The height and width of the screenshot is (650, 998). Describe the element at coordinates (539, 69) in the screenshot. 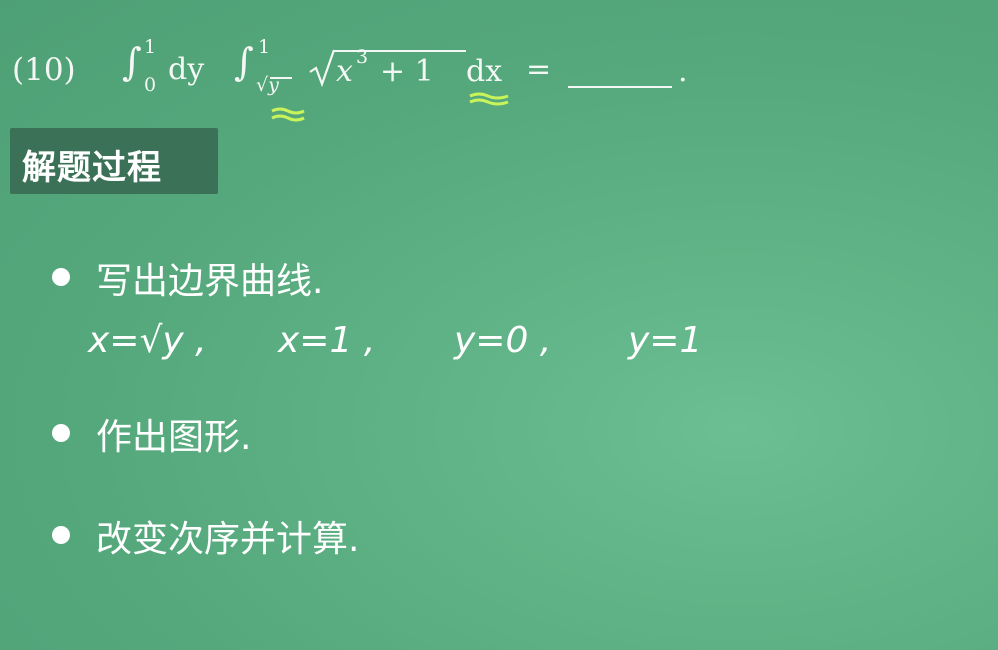

I see `equals-sign: =` at that location.